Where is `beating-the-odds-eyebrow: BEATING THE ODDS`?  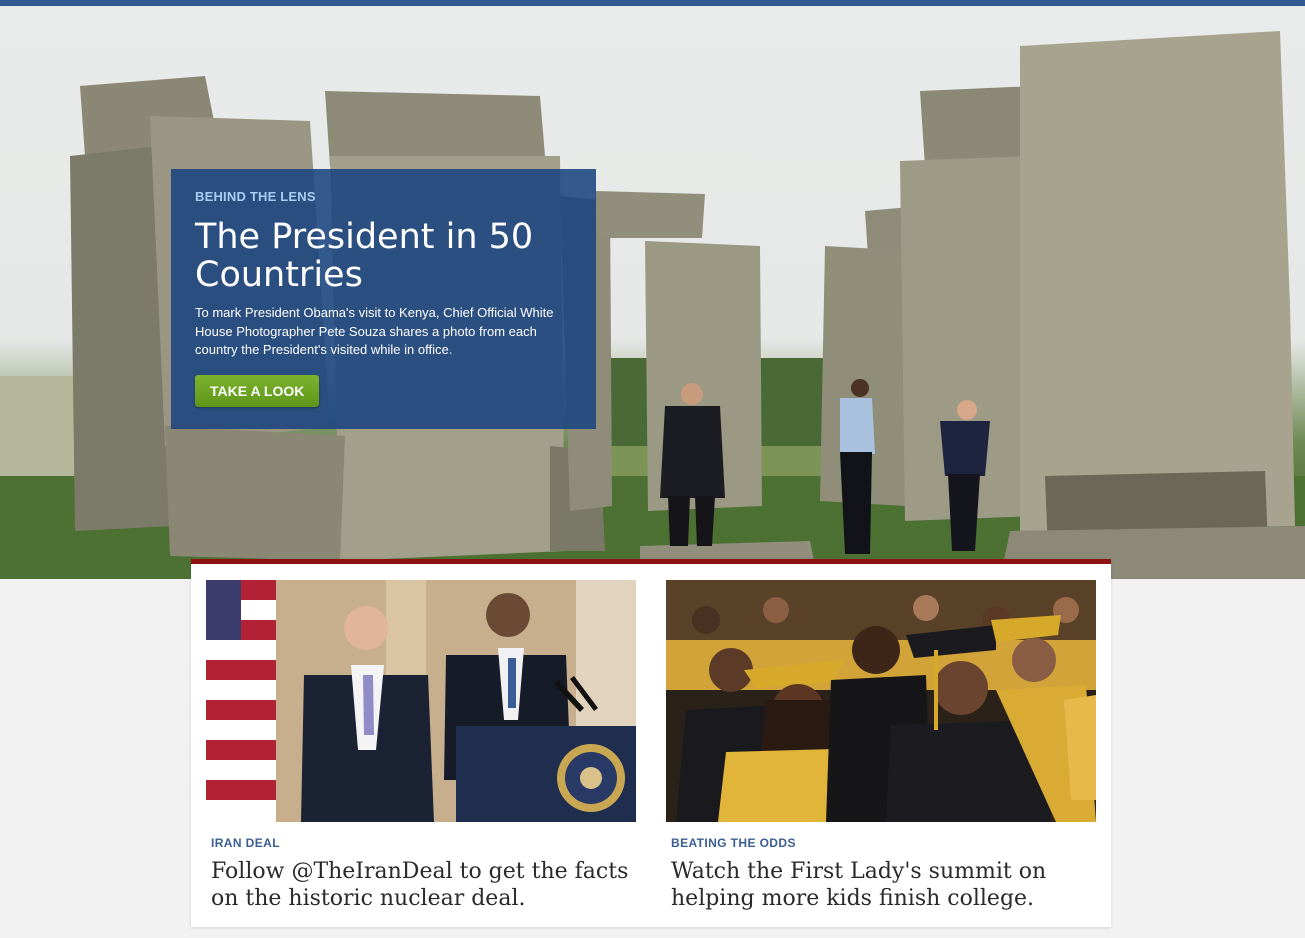 beating-the-odds-eyebrow: BEATING THE ODDS is located at coordinates (733, 843).